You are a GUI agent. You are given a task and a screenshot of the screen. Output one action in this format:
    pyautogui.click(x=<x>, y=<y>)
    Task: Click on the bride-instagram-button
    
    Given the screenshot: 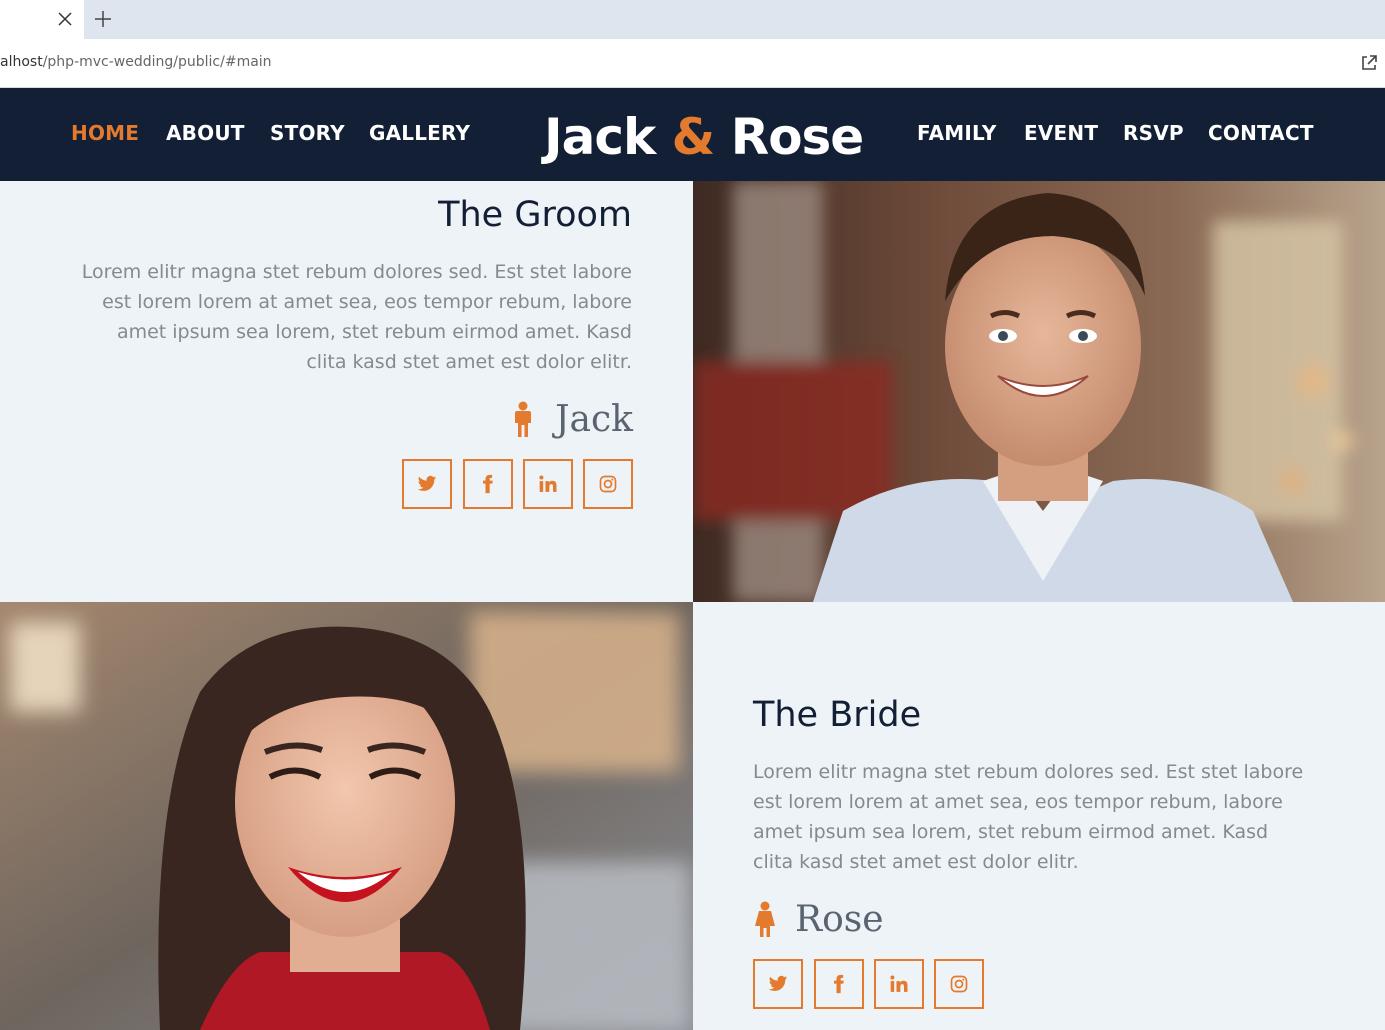 What is the action you would take?
    pyautogui.click(x=959, y=984)
    